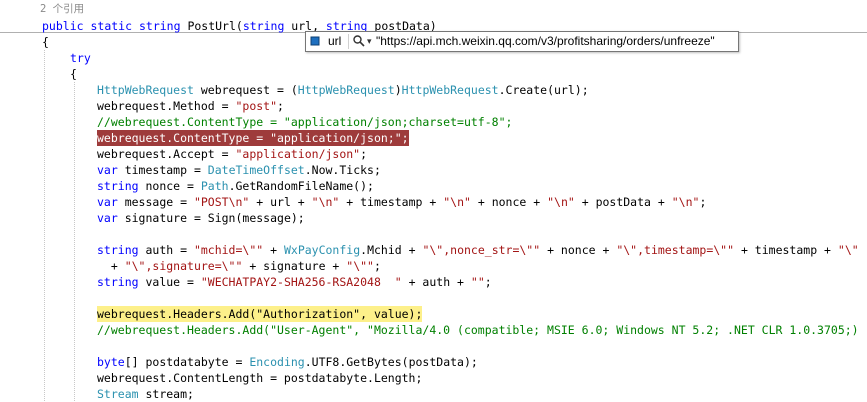 The width and height of the screenshot is (867, 402). What do you see at coordinates (211, 26) in the screenshot?
I see `code-token: PostUrl(` at bounding box center [211, 26].